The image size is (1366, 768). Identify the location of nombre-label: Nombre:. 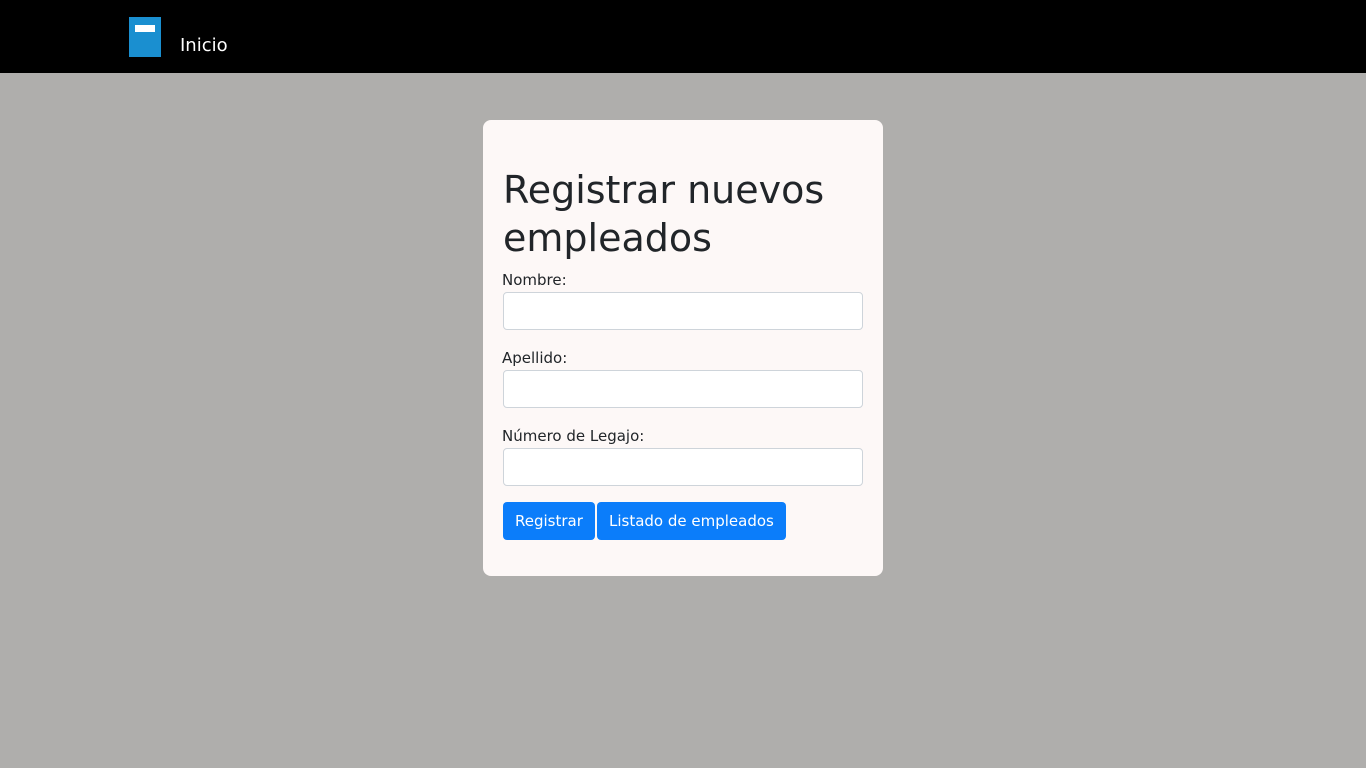
(534, 280).